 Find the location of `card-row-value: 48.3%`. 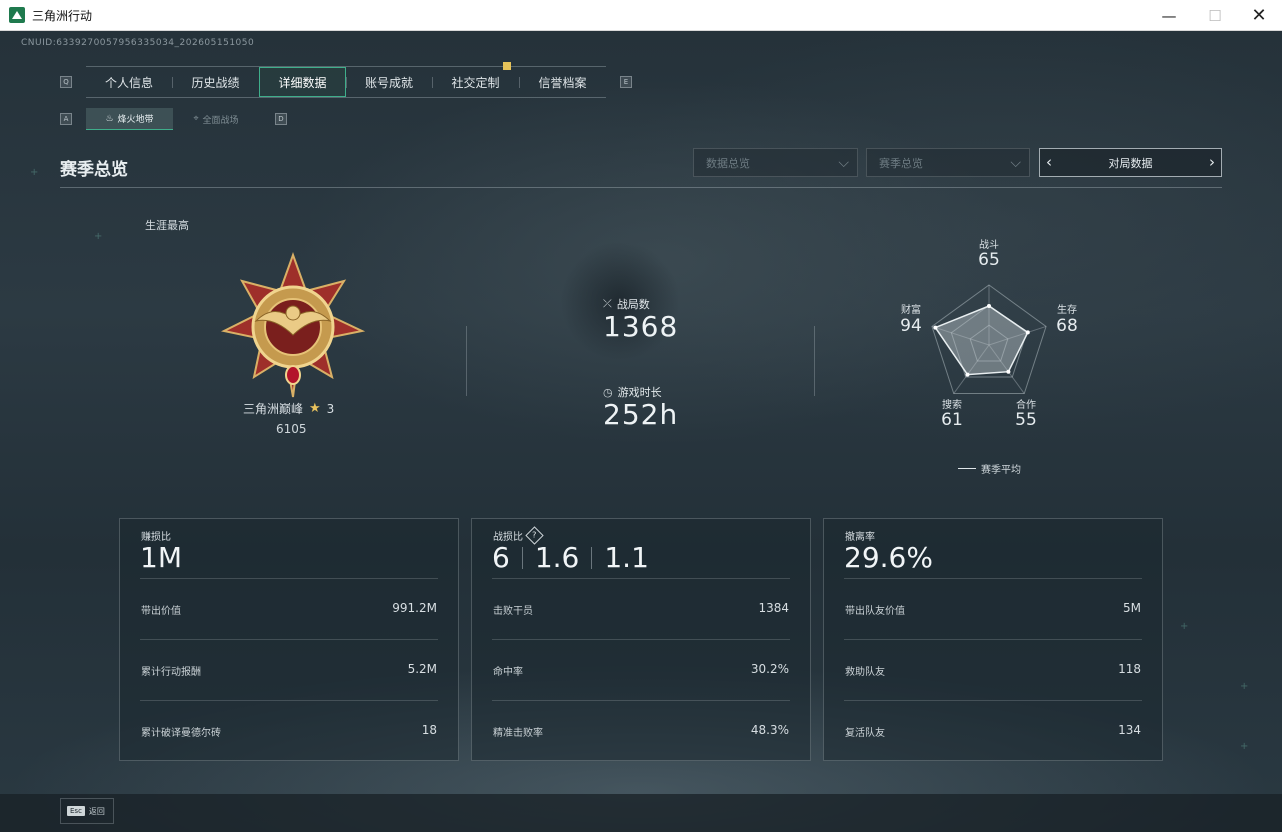

card-row-value: 48.3% is located at coordinates (769, 730).